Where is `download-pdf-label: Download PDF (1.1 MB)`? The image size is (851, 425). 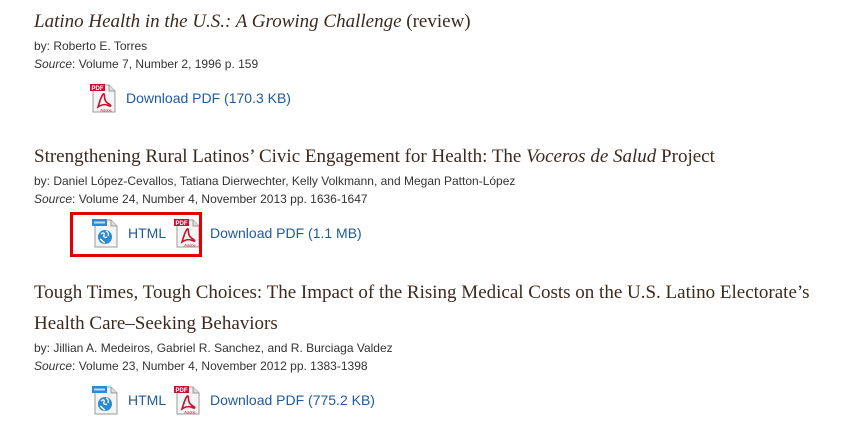 download-pdf-label: Download PDF (1.1 MB) is located at coordinates (286, 233).